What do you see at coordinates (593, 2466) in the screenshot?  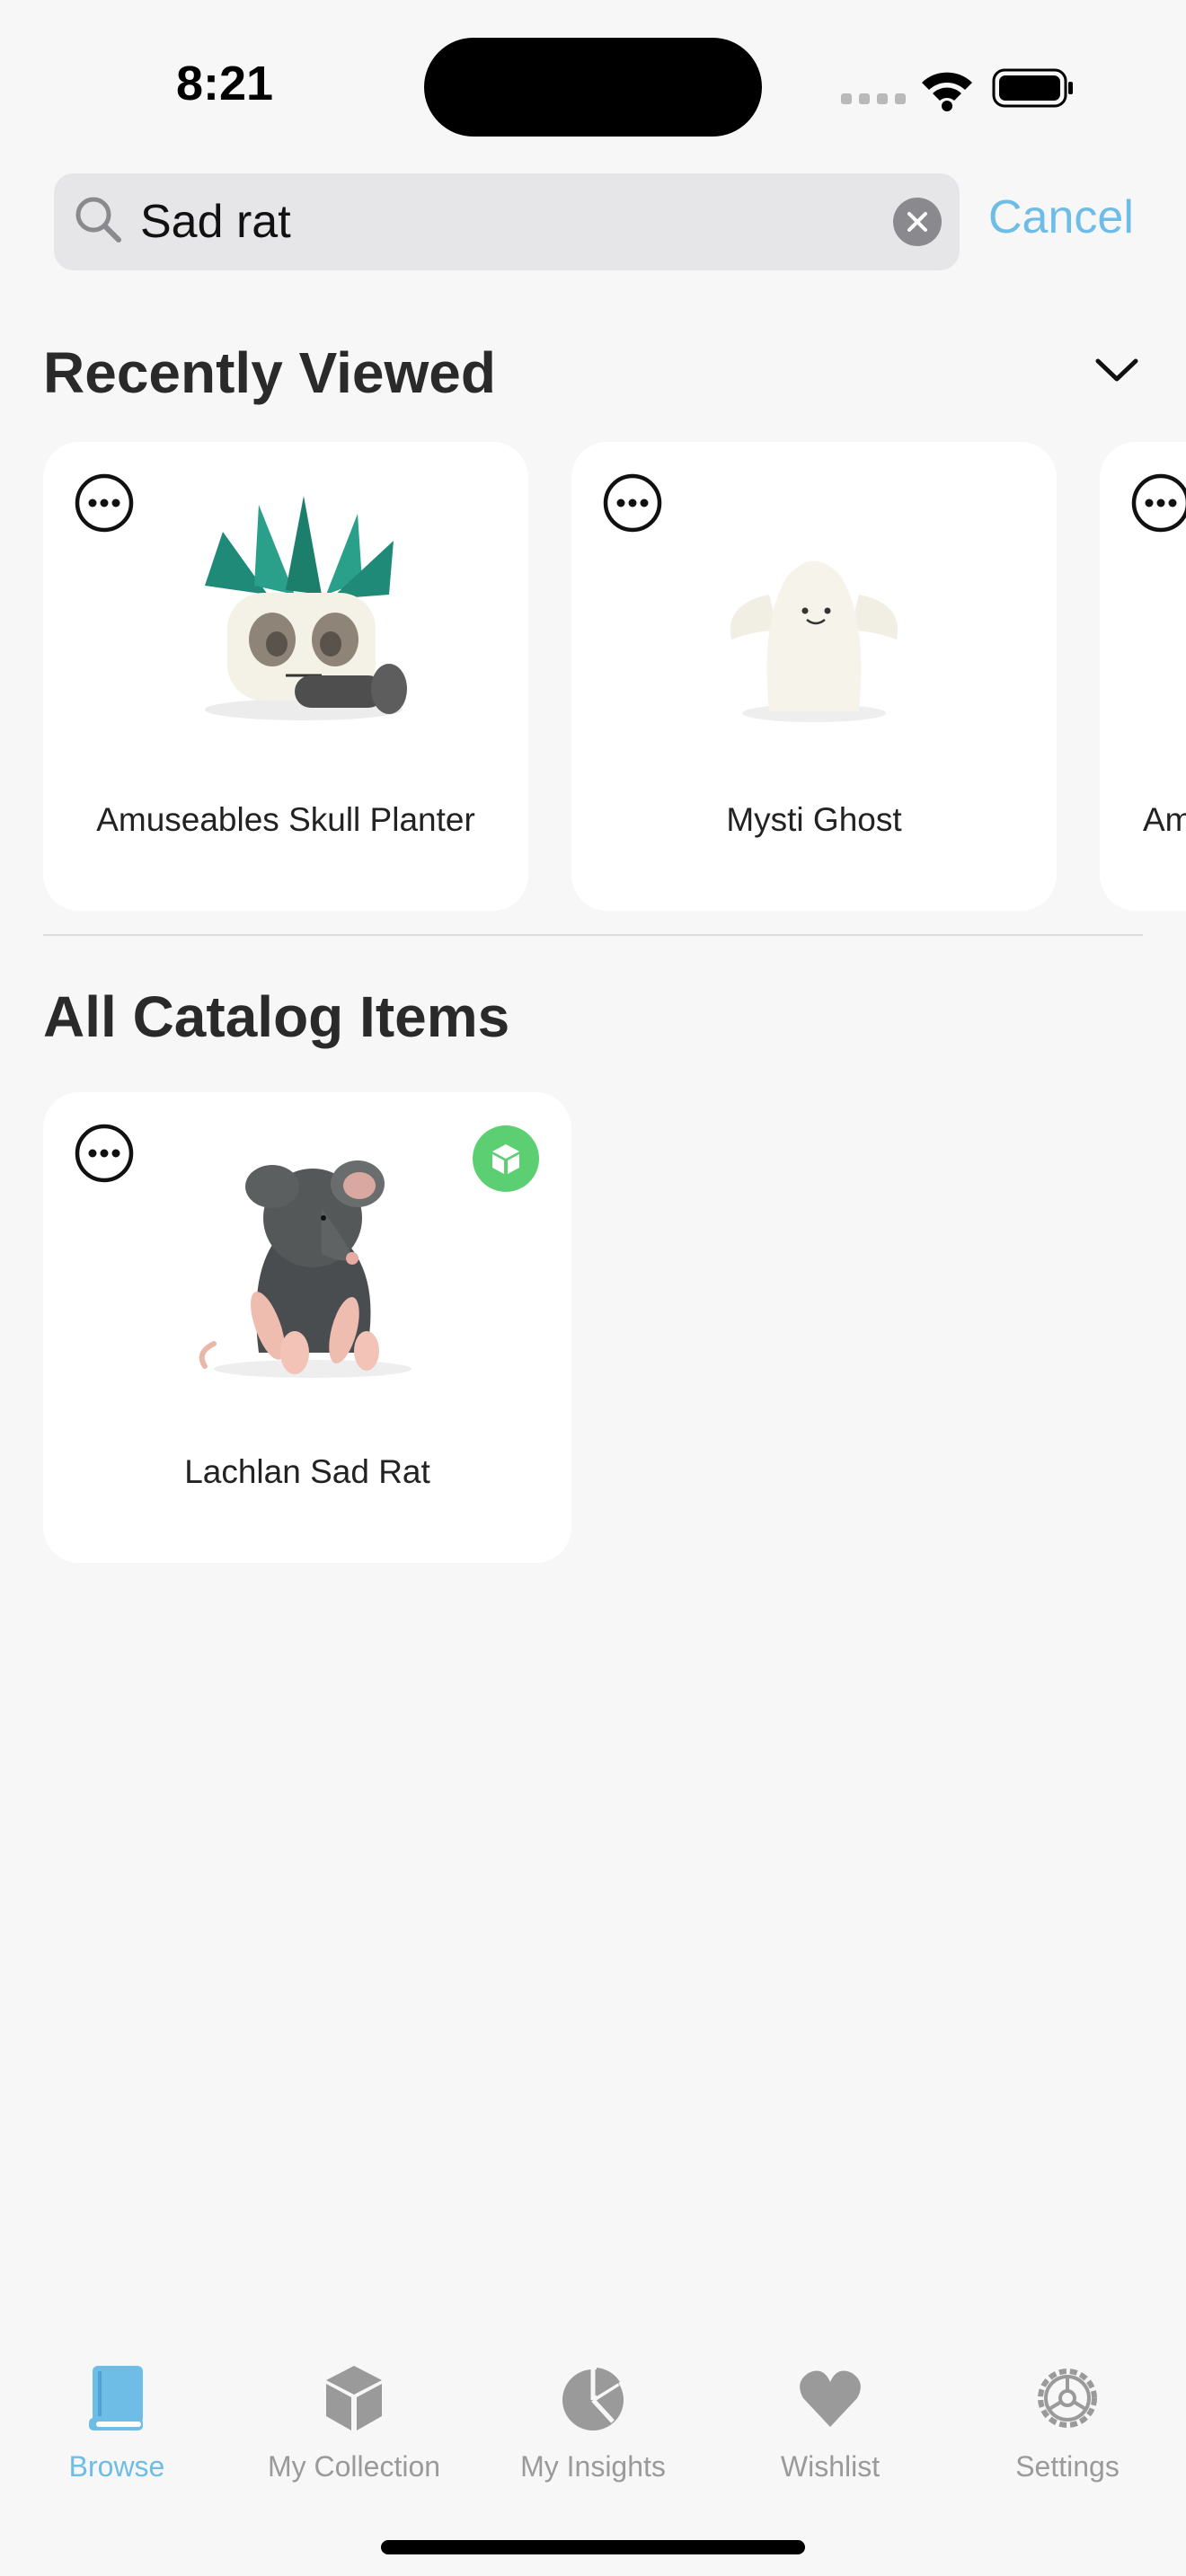 I see `tab-label: My Insights` at bounding box center [593, 2466].